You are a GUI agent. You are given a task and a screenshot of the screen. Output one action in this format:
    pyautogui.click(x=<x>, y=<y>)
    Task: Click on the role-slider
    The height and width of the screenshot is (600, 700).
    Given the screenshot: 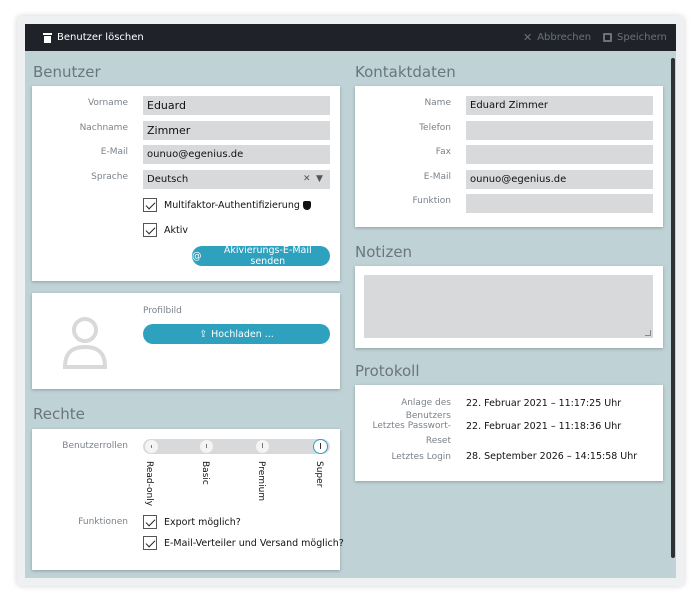 What is the action you would take?
    pyautogui.click(x=236, y=446)
    